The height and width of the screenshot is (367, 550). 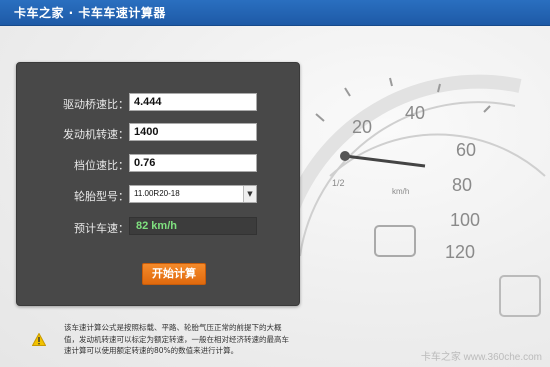 I want to click on chevron-down-icon: ▼, so click(x=249, y=194).